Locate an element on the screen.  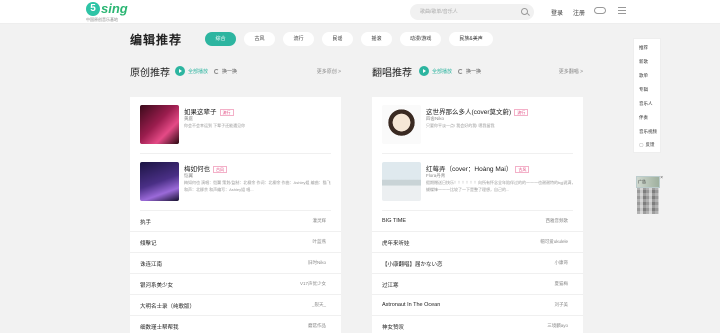
side-nav-recommend: 推荐 is located at coordinates (643, 48).